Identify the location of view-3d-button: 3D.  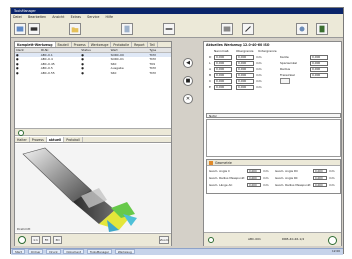
(57, 240).